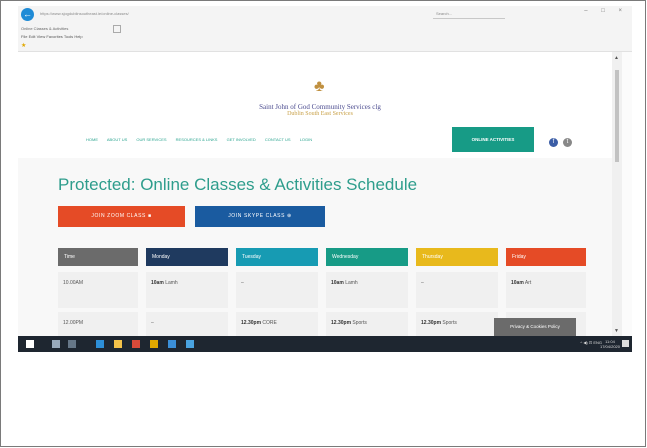  I want to click on facebook-icon: f, so click(553, 142).